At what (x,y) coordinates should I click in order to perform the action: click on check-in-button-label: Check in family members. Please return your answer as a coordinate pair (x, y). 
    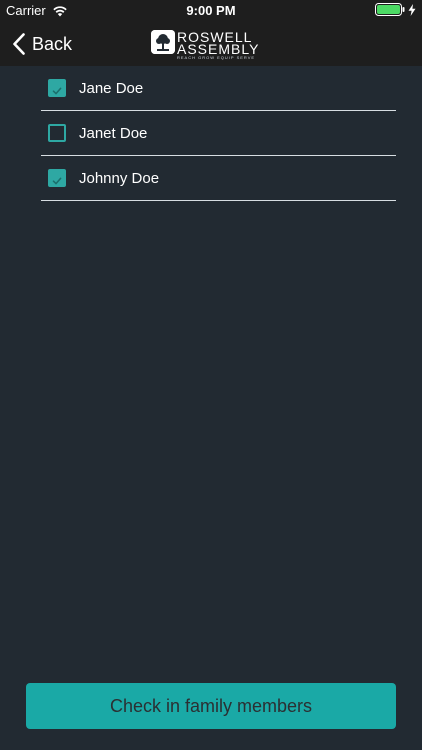
    Looking at the image, I should click on (211, 705).